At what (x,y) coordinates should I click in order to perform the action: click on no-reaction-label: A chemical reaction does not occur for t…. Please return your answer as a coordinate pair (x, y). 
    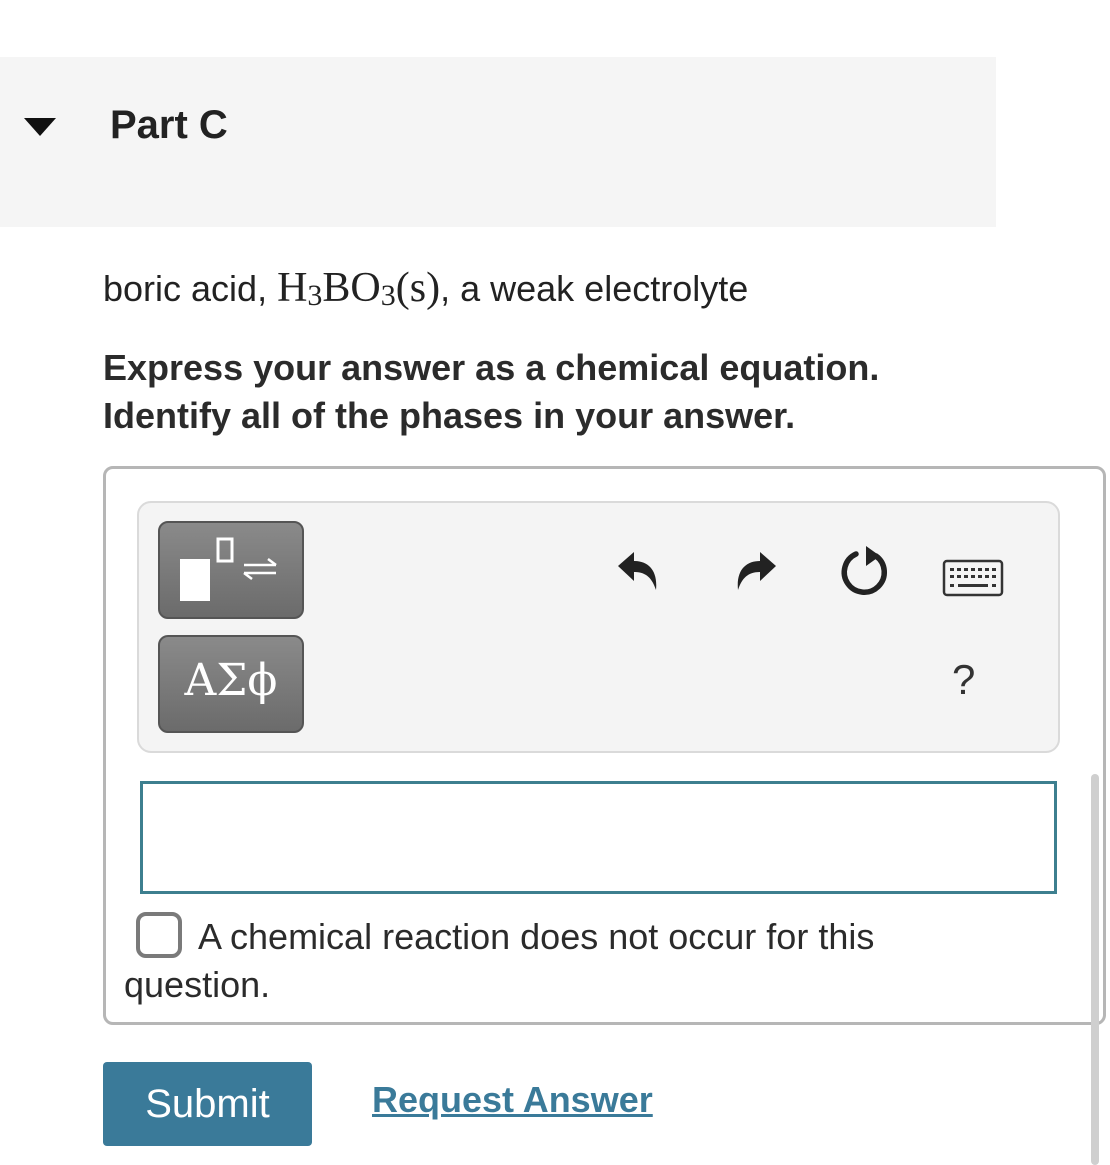
    Looking at the image, I should click on (539, 961).